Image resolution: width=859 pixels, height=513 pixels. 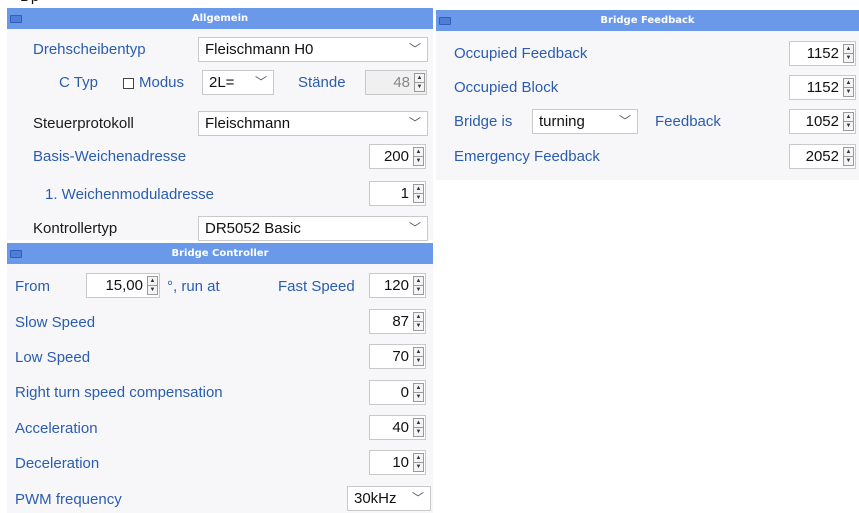 I want to click on from-label: From, so click(x=32, y=286).